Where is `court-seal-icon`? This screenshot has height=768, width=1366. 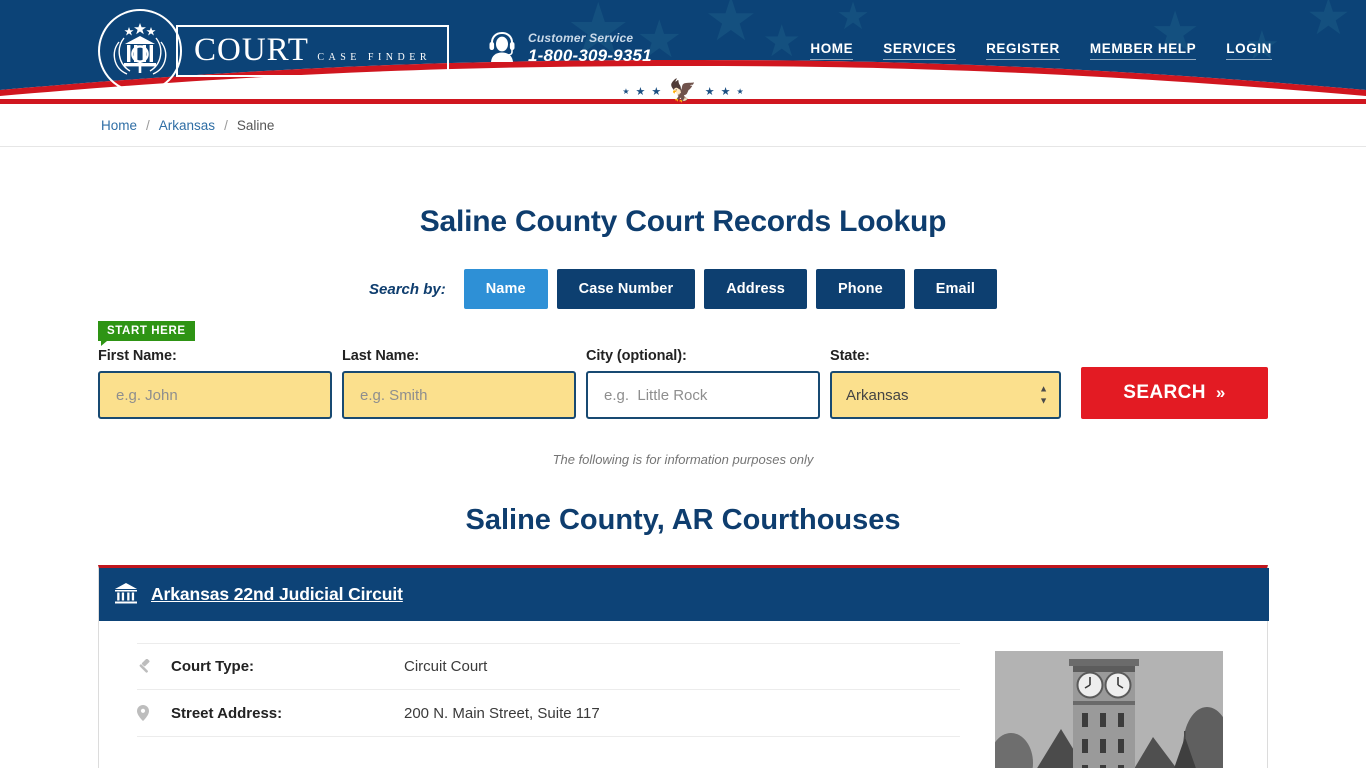 court-seal-icon is located at coordinates (140, 51).